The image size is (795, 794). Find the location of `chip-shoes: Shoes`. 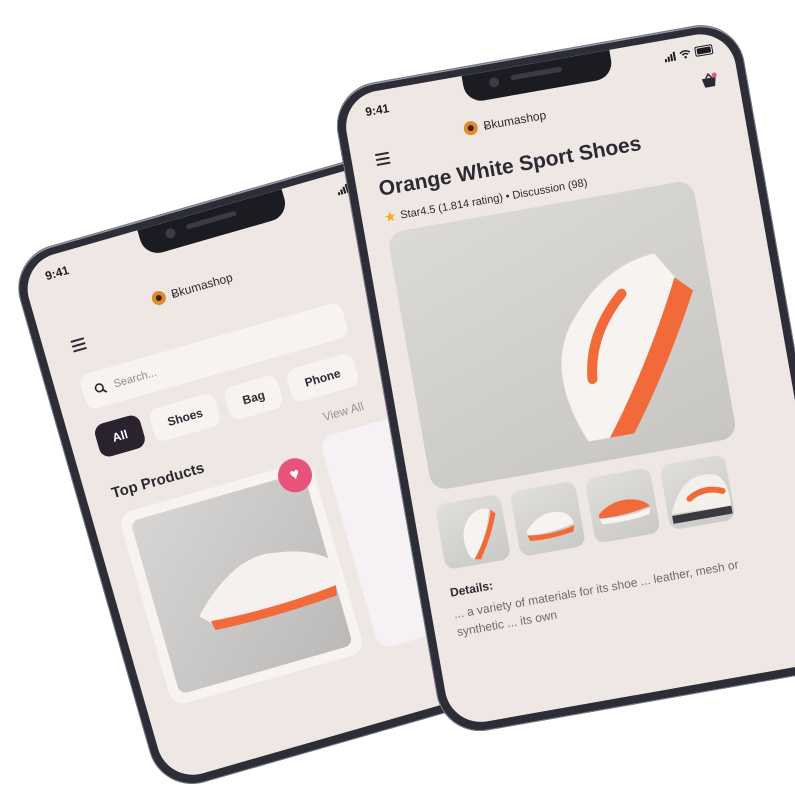

chip-shoes: Shoes is located at coordinates (185, 417).